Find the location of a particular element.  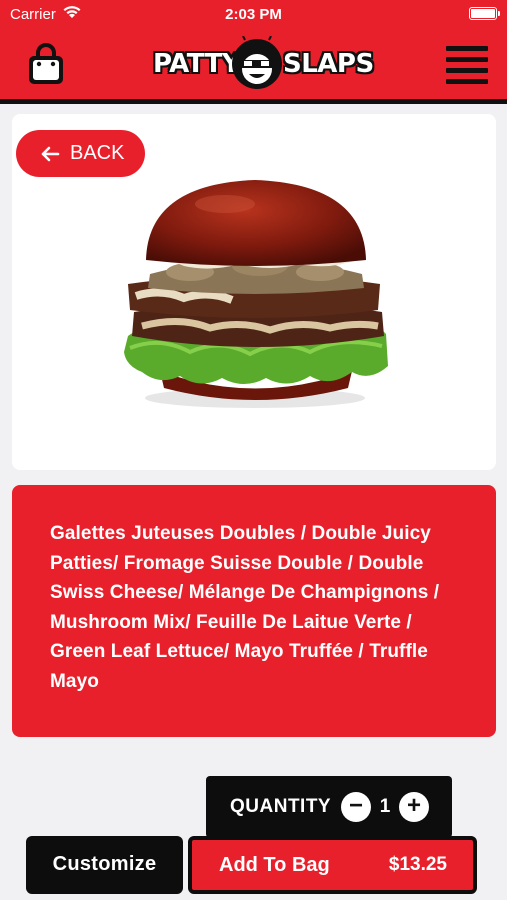

back-button-label: BACK is located at coordinates (97, 153).